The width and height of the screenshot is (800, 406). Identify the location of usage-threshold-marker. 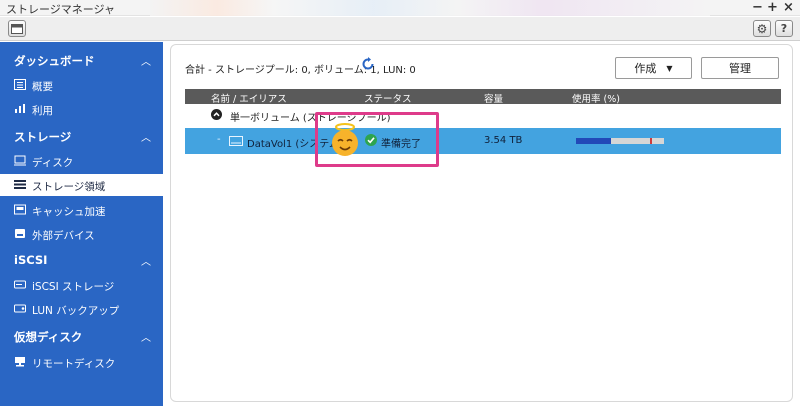
(651, 141).